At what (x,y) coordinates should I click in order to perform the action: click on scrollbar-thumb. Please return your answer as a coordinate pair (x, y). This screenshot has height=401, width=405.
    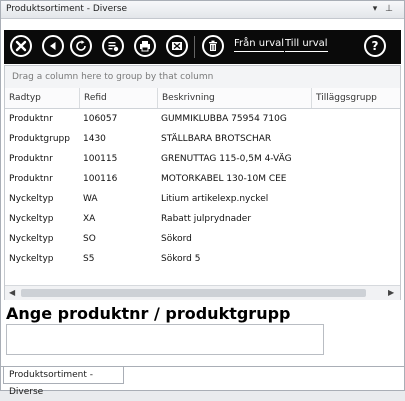
    Looking at the image, I should click on (193, 293).